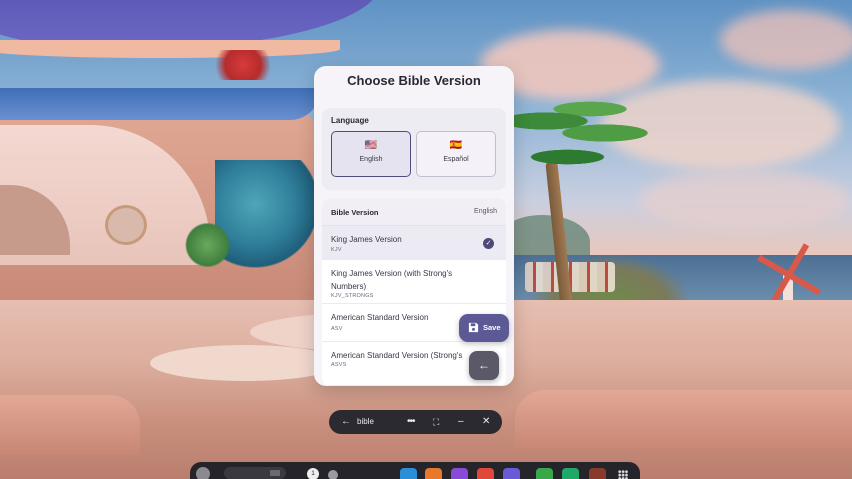 The width and height of the screenshot is (852, 479). I want to click on checkmark-icon: ✓, so click(488, 243).